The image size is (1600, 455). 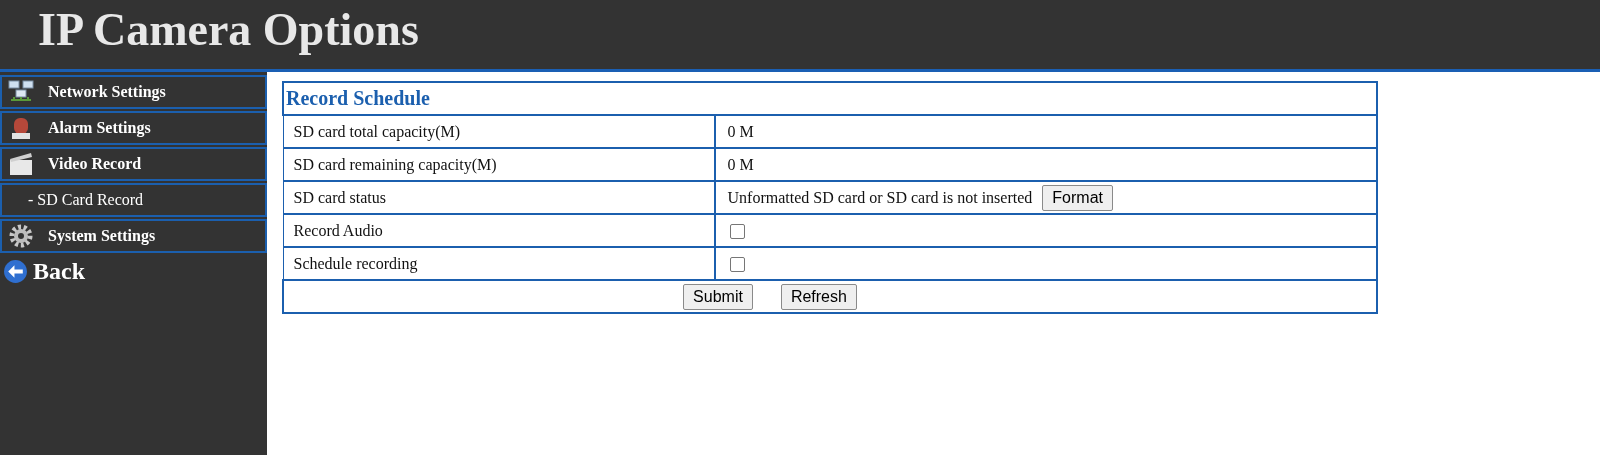 What do you see at coordinates (133, 236) in the screenshot?
I see `menu-item: System Settings` at bounding box center [133, 236].